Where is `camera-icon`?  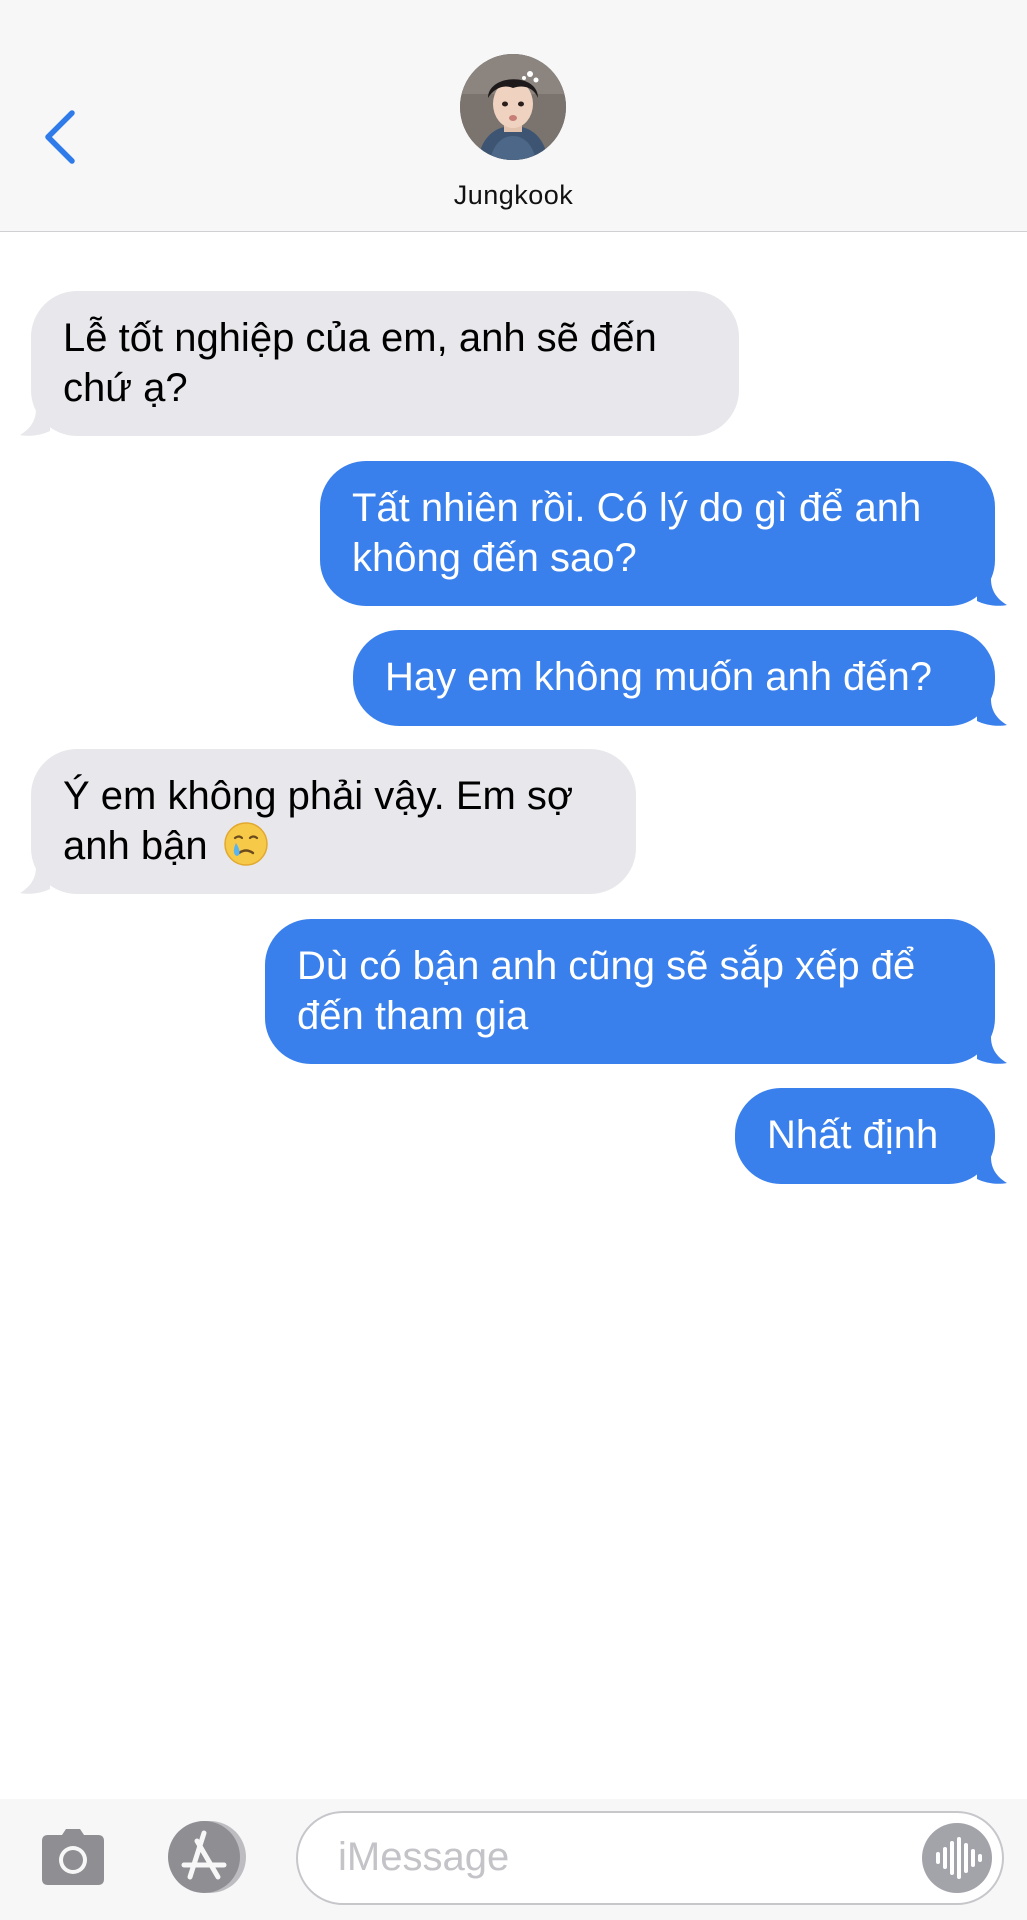
camera-icon is located at coordinates (73, 1857).